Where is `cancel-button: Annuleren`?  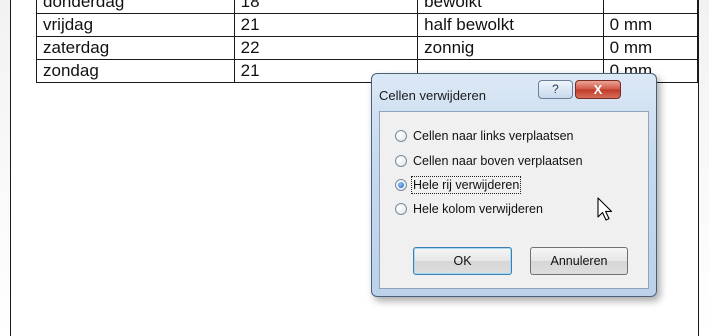
cancel-button: Annuleren is located at coordinates (579, 261).